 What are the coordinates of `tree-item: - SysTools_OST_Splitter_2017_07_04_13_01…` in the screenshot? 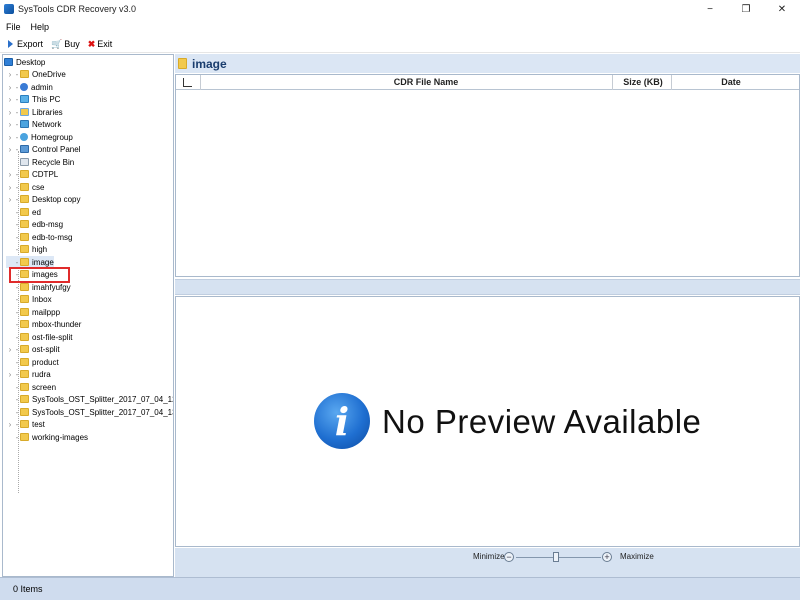 It's located at (89, 412).